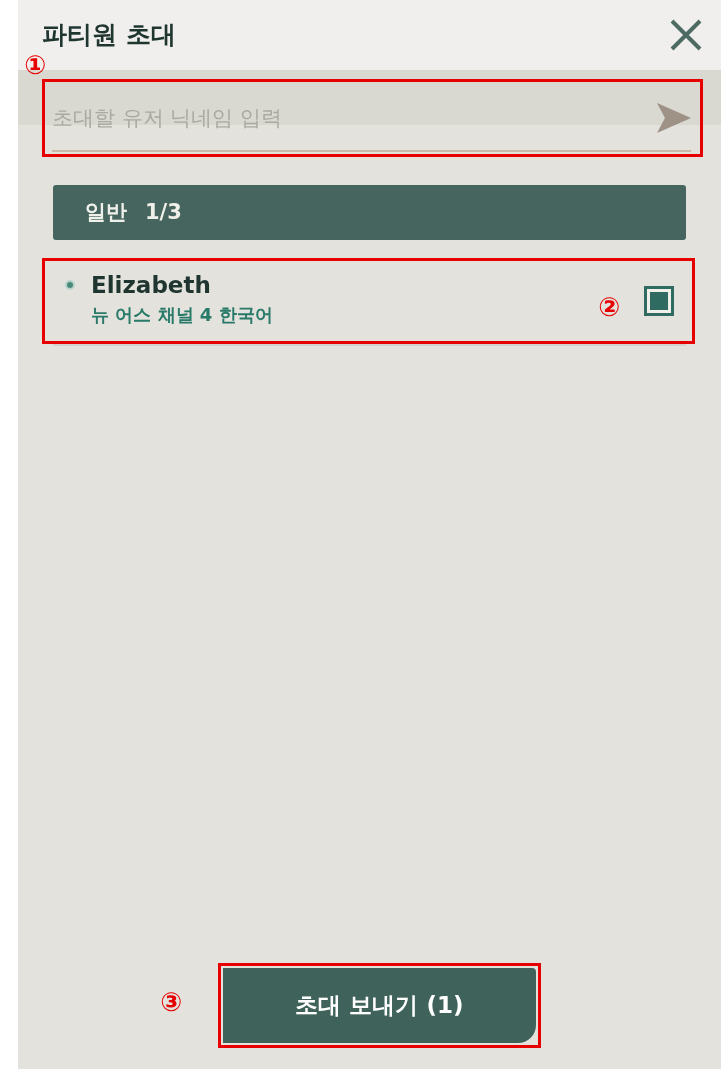  I want to click on dialog-title: 파티원 초대, so click(109, 35).